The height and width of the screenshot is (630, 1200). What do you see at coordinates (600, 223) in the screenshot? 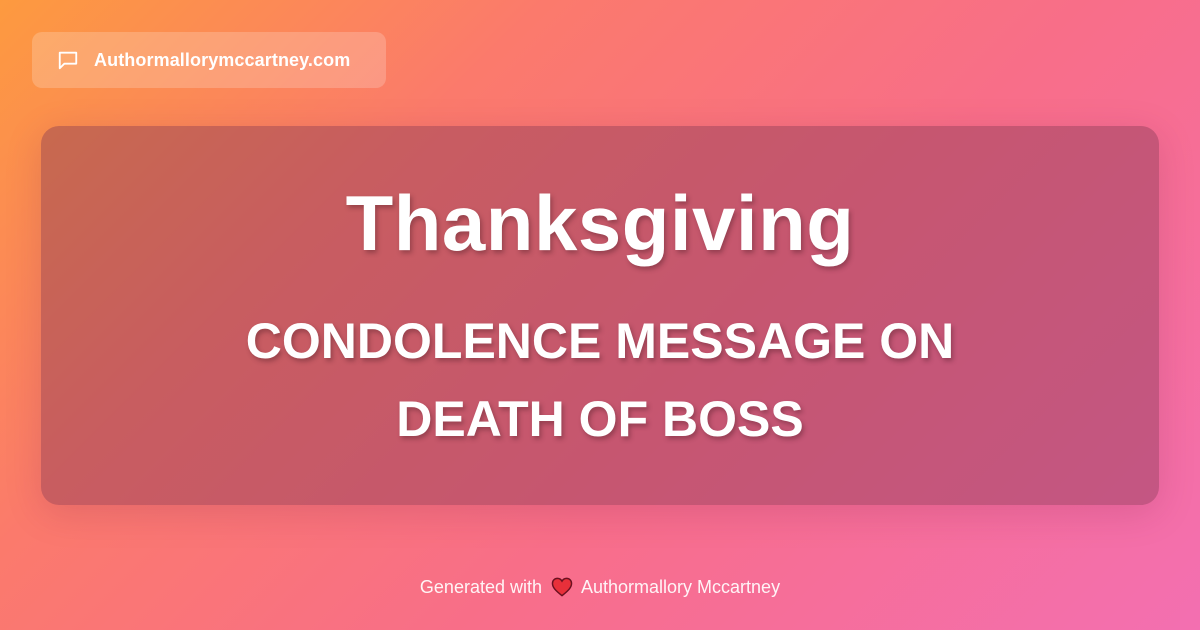
I see `page-title: Thanksgiving` at bounding box center [600, 223].